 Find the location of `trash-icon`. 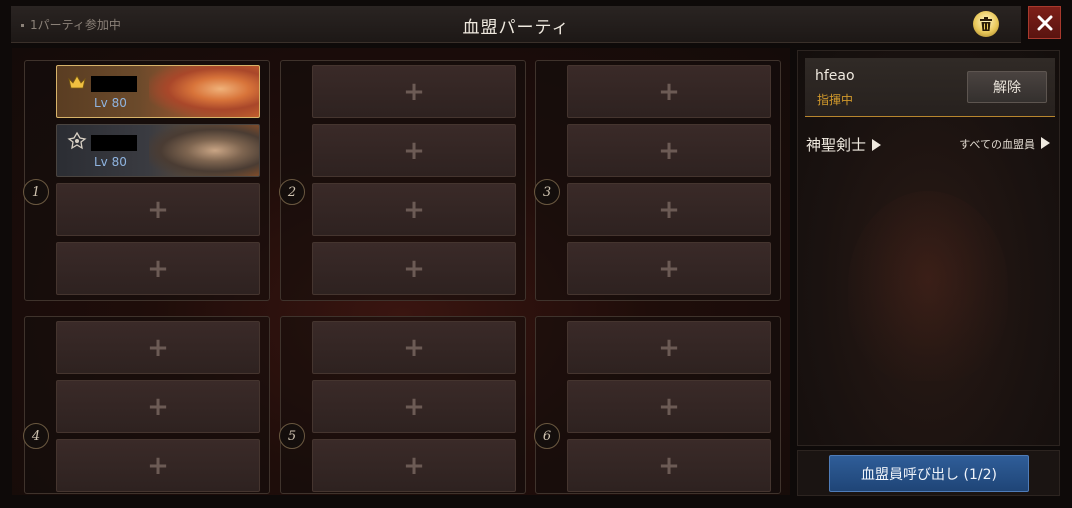

trash-icon is located at coordinates (986, 23).